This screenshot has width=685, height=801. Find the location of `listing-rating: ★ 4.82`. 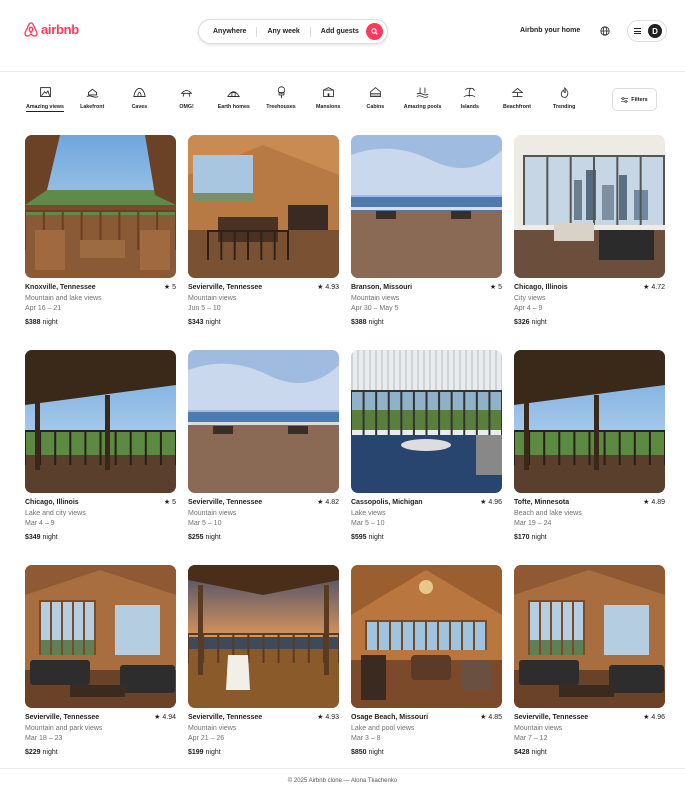

listing-rating: ★ 4.82 is located at coordinates (328, 503).